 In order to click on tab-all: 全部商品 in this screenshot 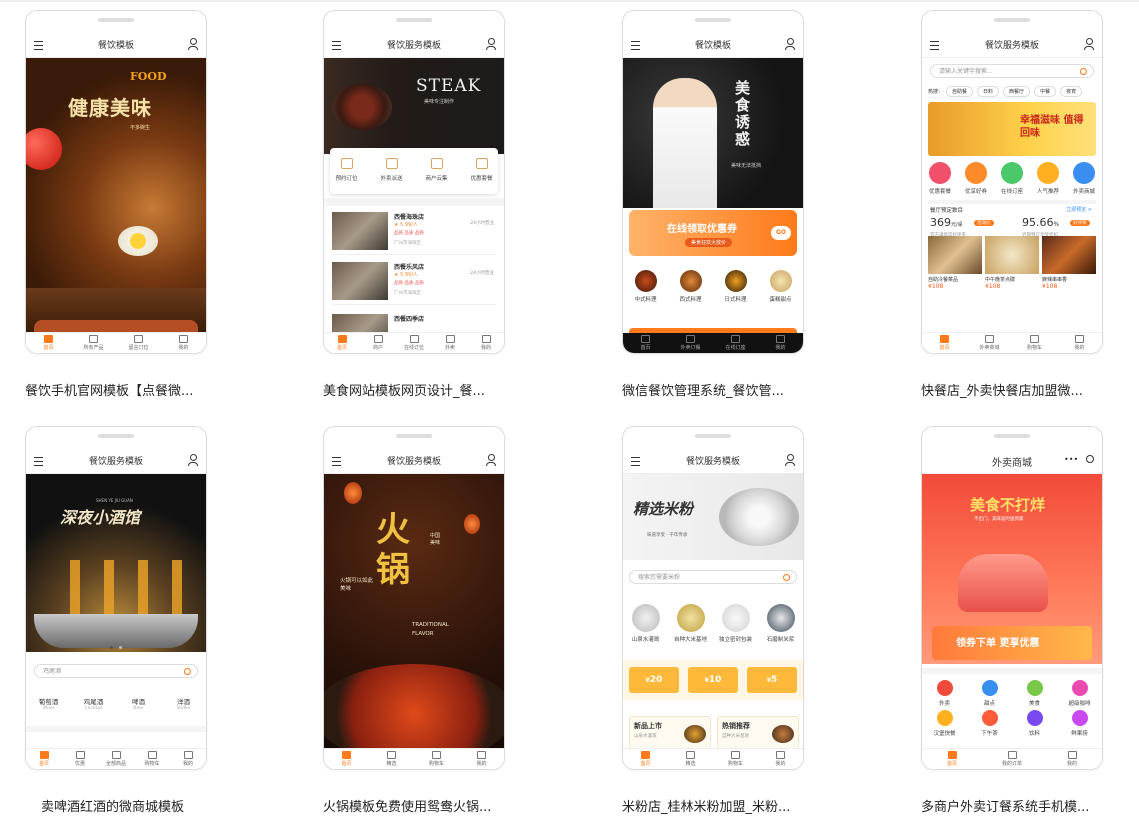, I will do `click(116, 759)`.